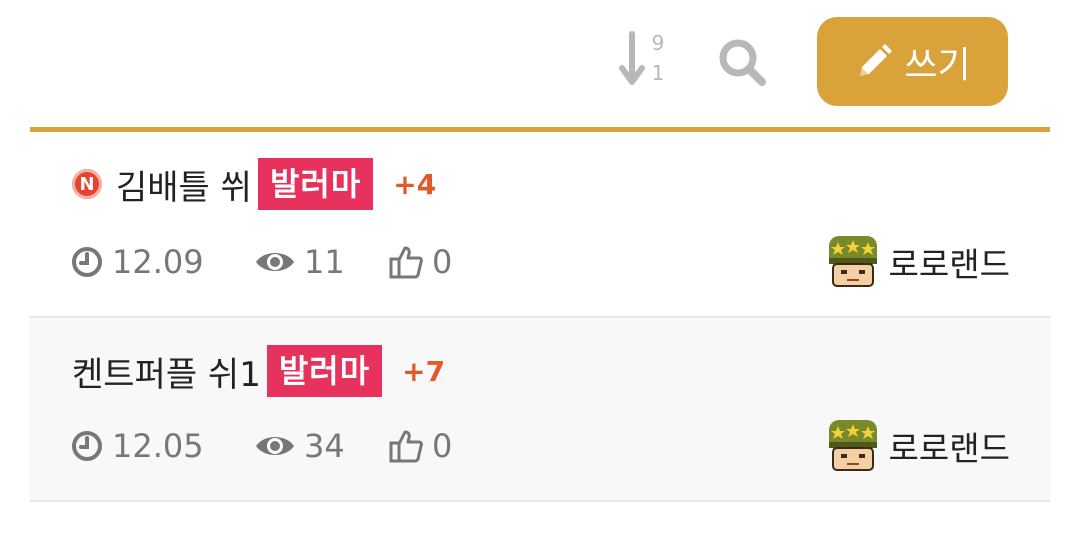 The image size is (1080, 549). I want to click on comment-count: +7, so click(424, 371).